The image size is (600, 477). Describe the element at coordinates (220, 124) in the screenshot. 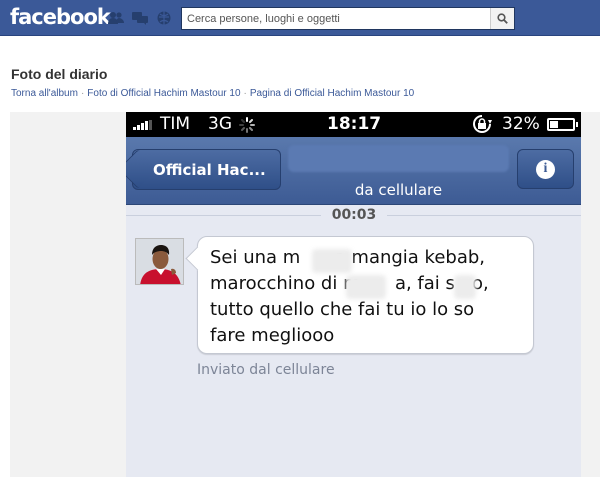

I see `network-type: 3G` at that location.